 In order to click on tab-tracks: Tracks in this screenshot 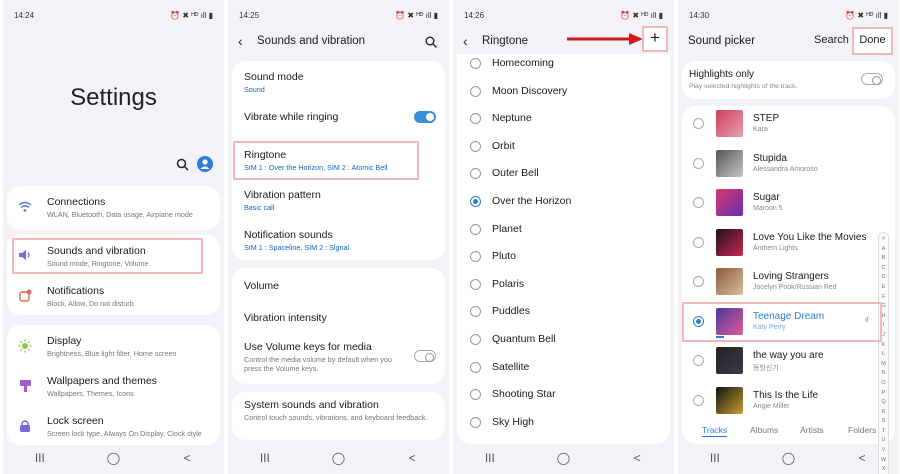, I will do `click(715, 431)`.